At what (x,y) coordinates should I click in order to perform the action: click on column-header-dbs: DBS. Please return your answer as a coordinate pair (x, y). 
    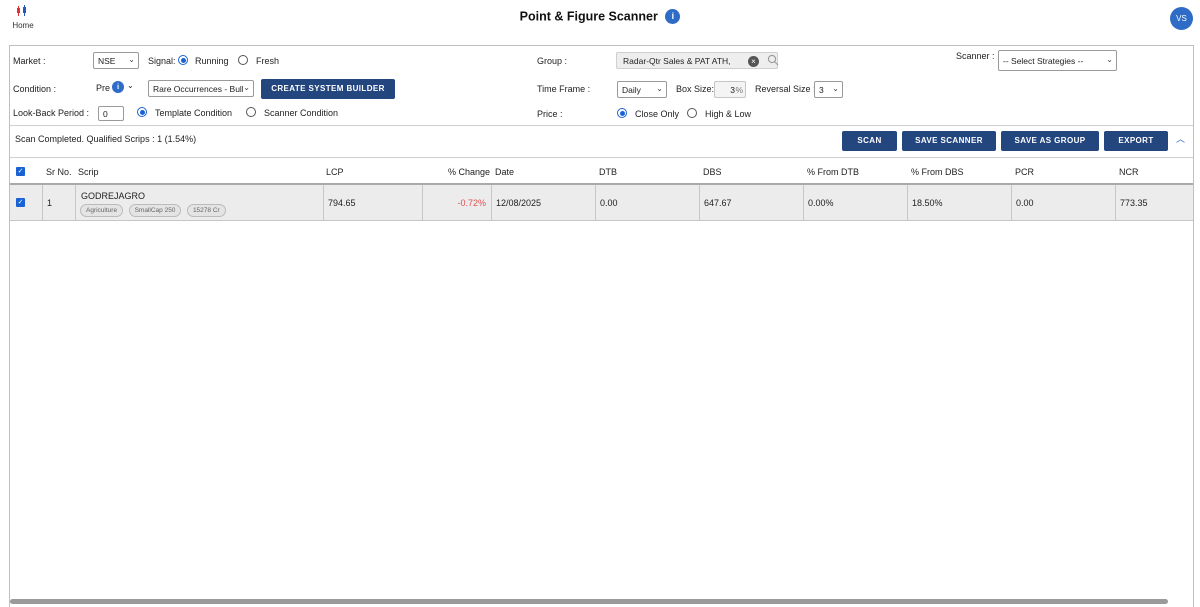
    Looking at the image, I should click on (712, 172).